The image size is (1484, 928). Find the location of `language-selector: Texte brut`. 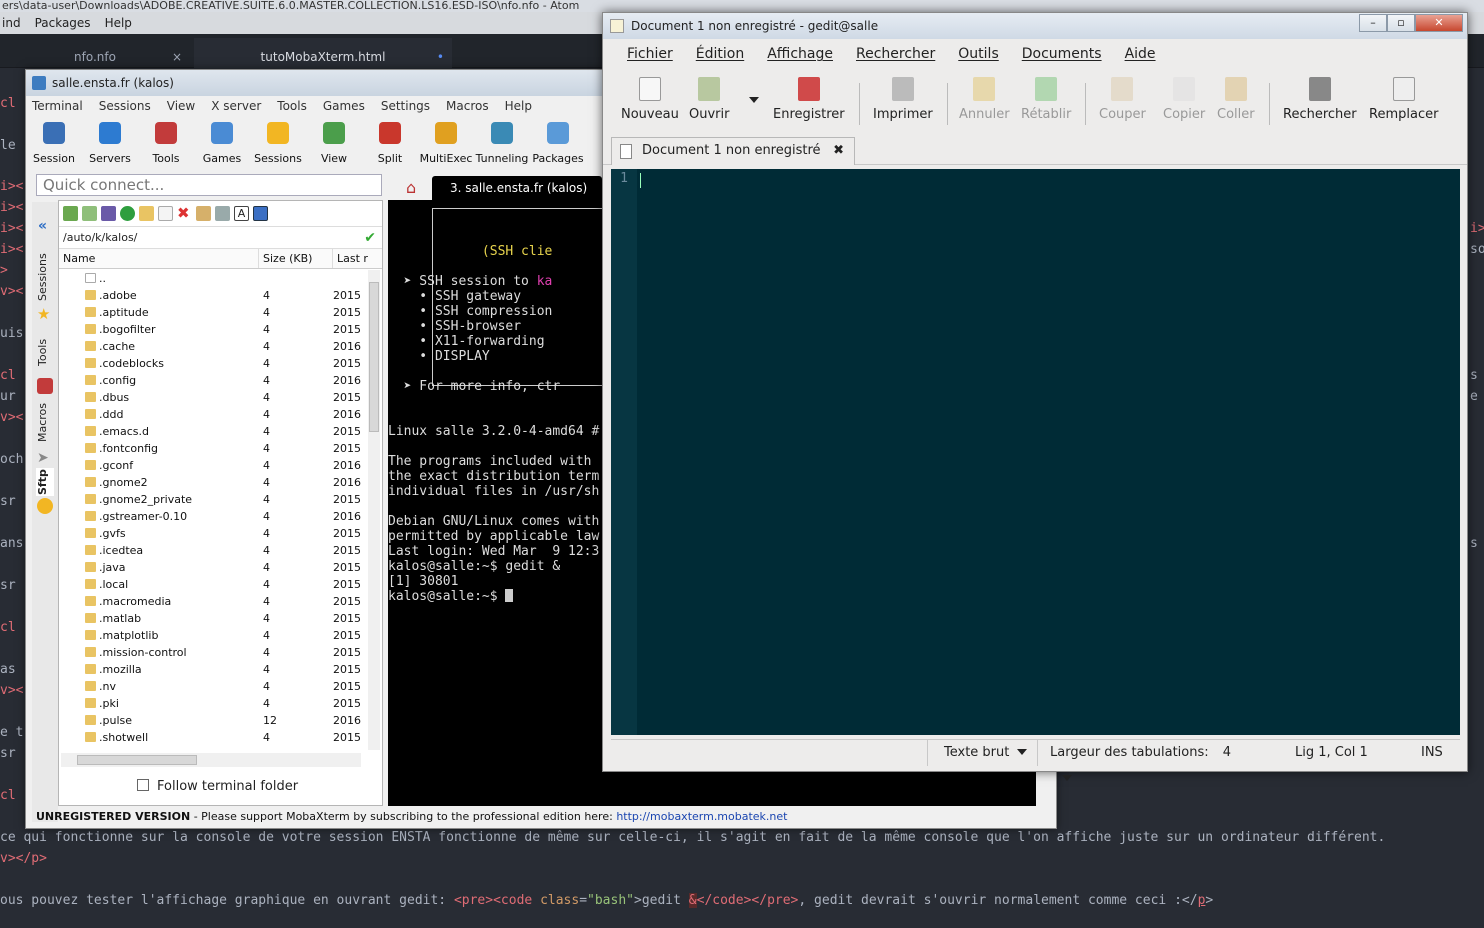

language-selector: Texte brut is located at coordinates (982, 753).